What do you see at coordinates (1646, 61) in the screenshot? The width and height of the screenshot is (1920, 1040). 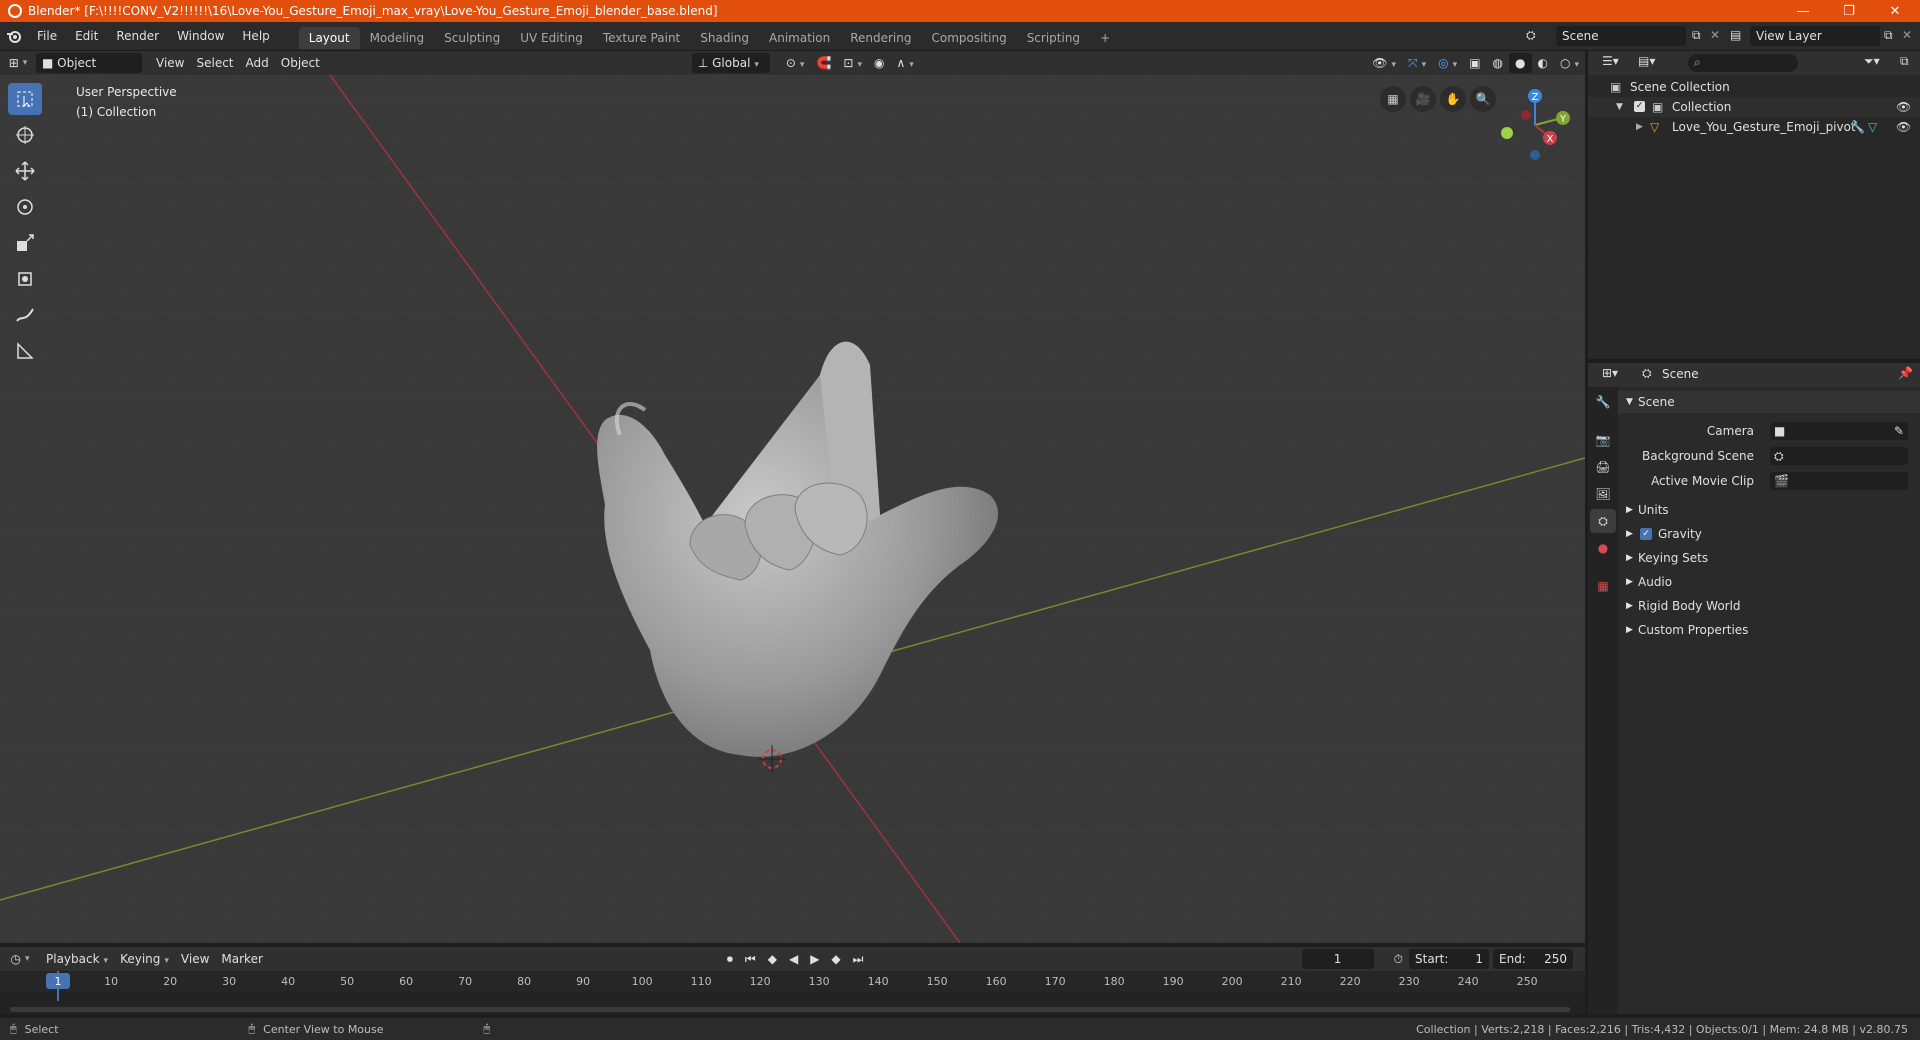 I see `display-mode-icon: ▤▾` at bounding box center [1646, 61].